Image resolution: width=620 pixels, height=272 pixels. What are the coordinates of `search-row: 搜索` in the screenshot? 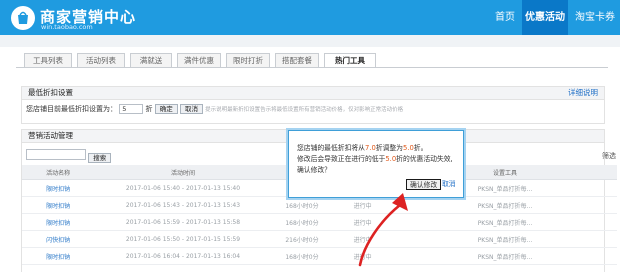 It's located at (69, 156).